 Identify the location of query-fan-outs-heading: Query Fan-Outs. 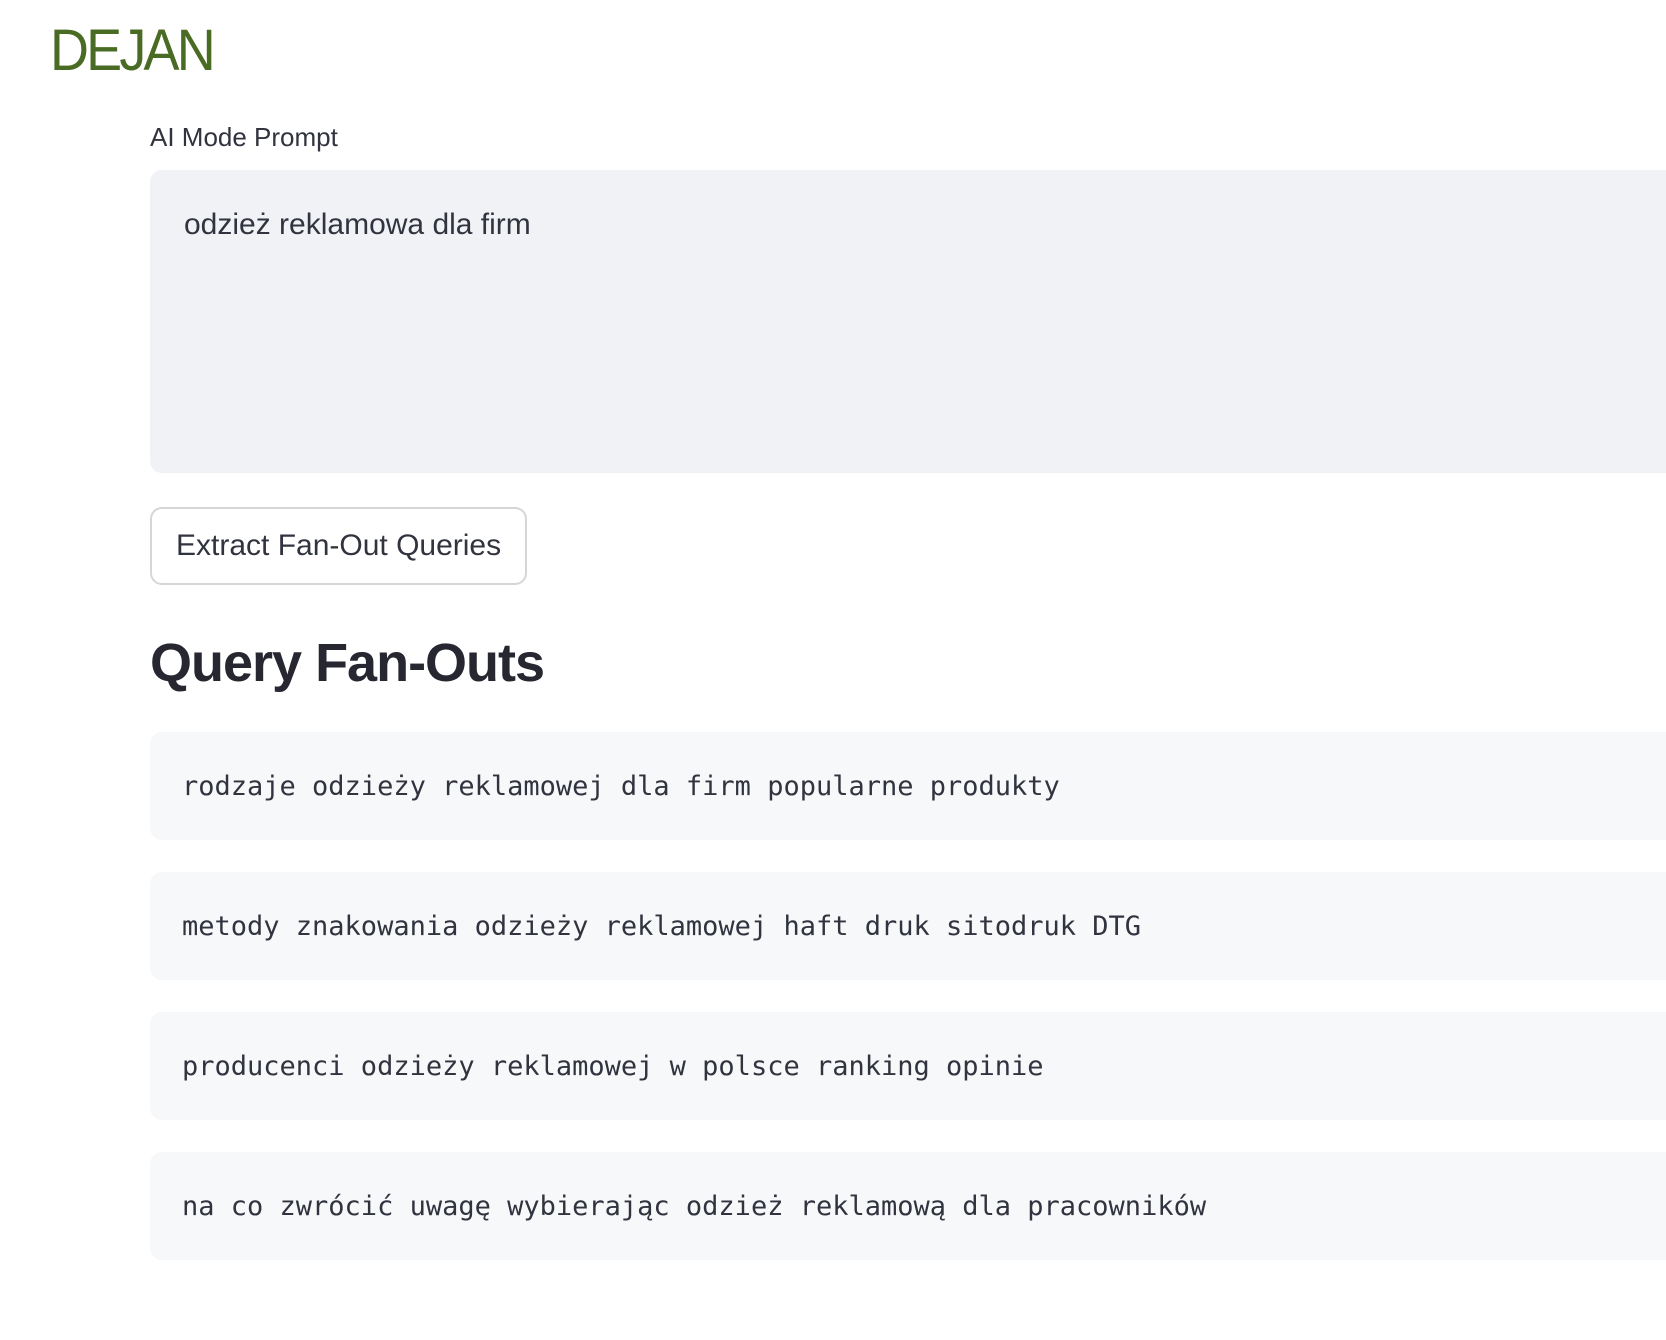
(347, 663).